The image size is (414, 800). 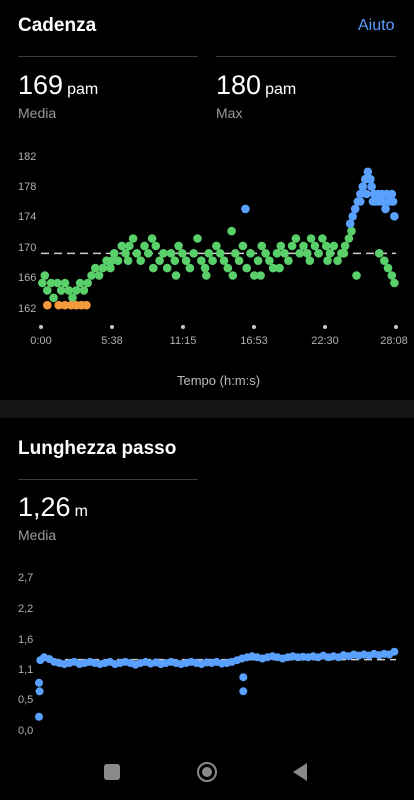 I want to click on cadence-x-tick: 11:15, so click(x=183, y=341).